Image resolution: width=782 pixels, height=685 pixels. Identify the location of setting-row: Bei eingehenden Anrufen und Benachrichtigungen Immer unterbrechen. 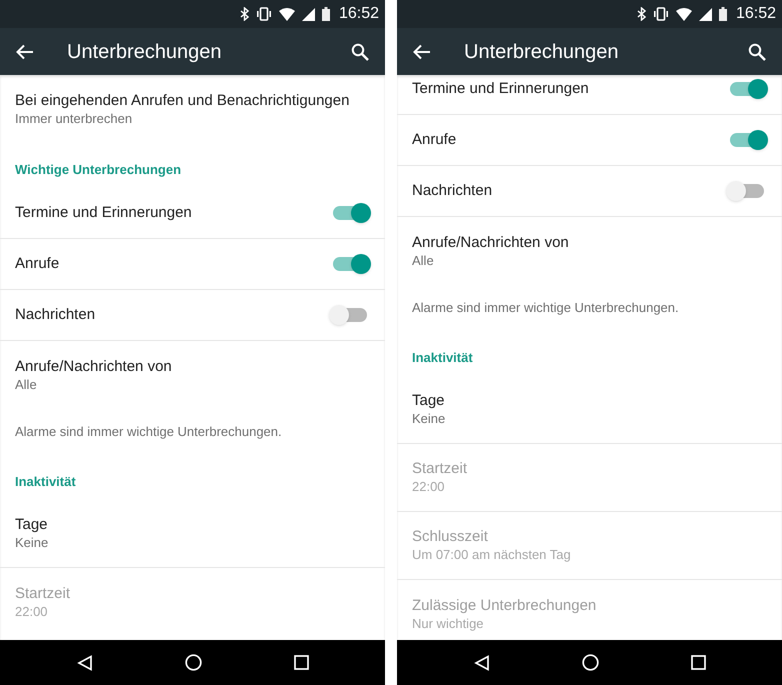
(192, 109).